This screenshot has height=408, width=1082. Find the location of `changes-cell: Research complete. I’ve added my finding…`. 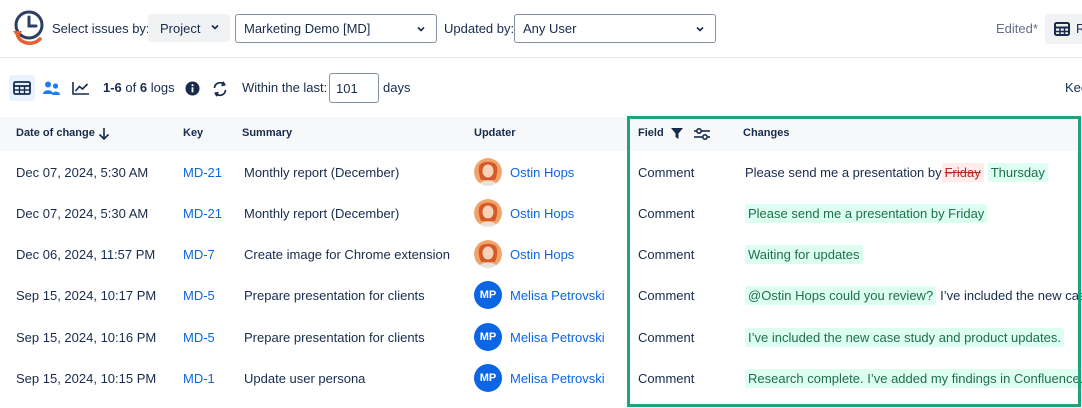

changes-cell: Research complete. I’ve added my finding… is located at coordinates (913, 378).